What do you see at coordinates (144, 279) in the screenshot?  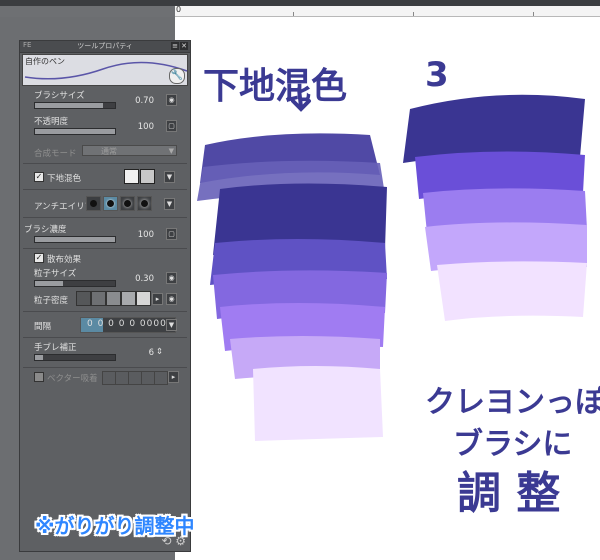 I see `particle-size-value: 0.30` at bounding box center [144, 279].